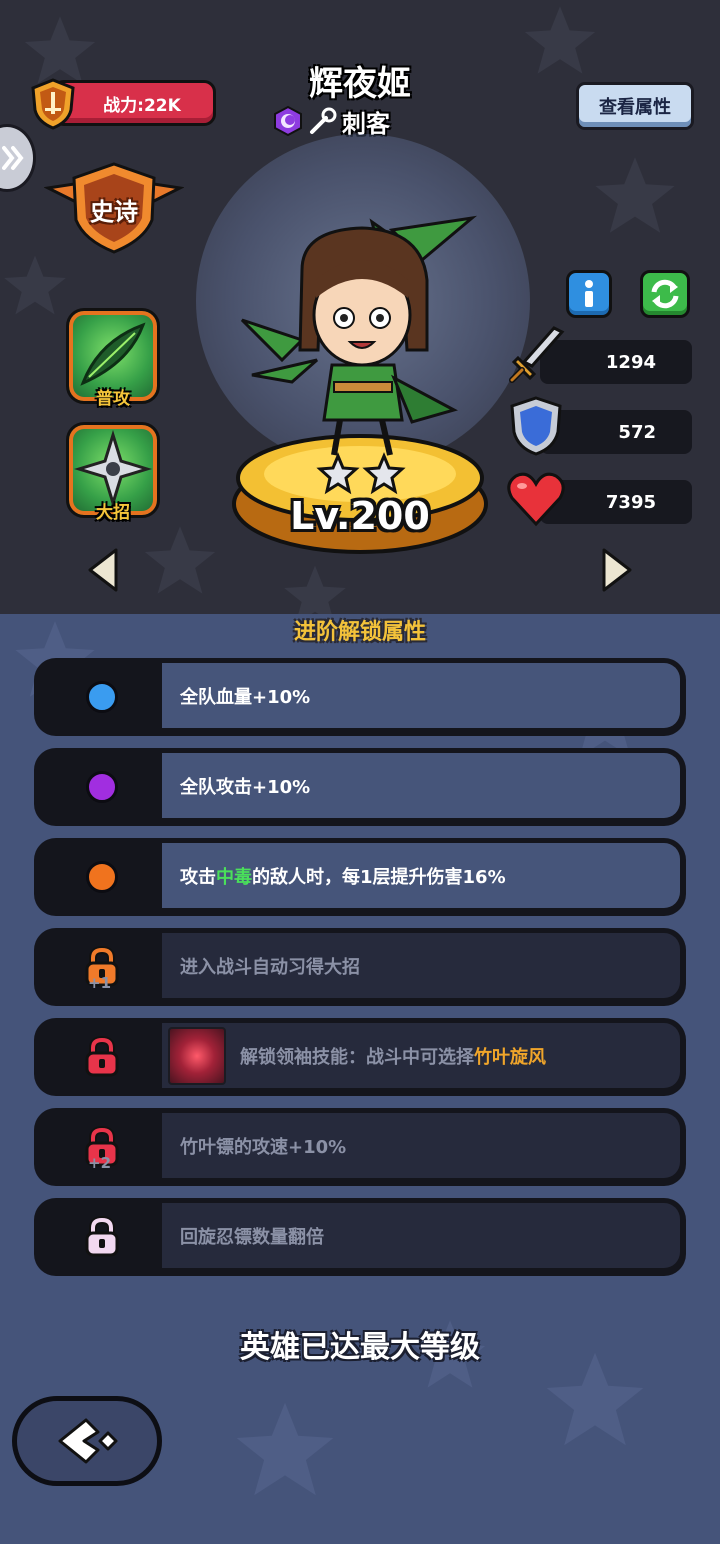 The image size is (720, 1544). Describe the element at coordinates (270, 967) in the screenshot. I see `advancement-text: 进入战斗自动习得大招` at that location.